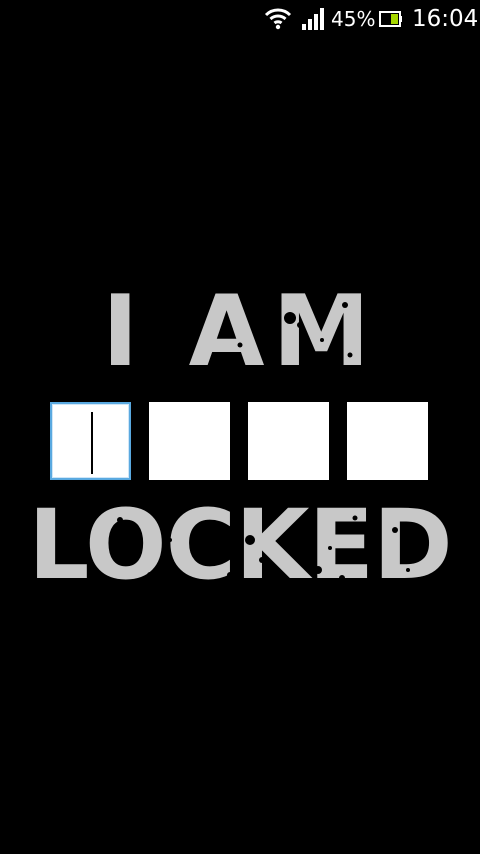  Describe the element at coordinates (240, 332) in the screenshot. I see `lock-title-top: I AM` at that location.